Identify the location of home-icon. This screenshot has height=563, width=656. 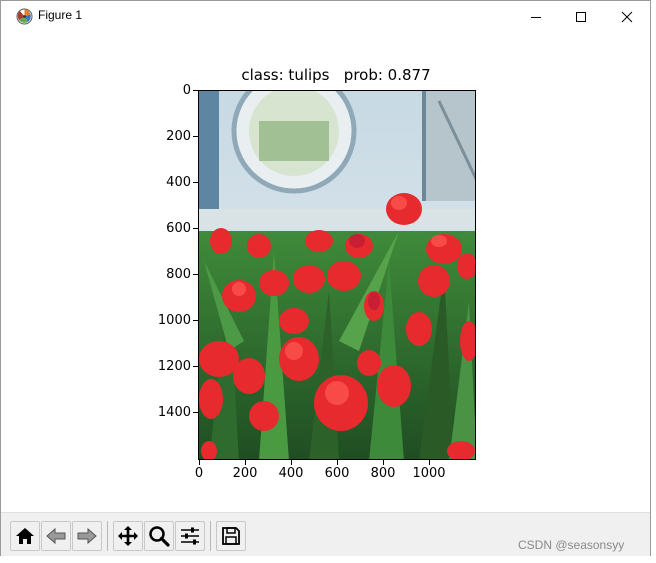
(25, 536).